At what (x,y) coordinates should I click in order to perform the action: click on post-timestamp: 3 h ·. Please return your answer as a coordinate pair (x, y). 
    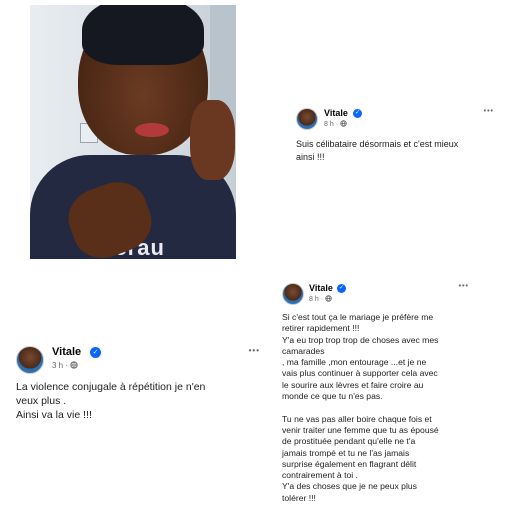
    Looking at the image, I should click on (65, 365).